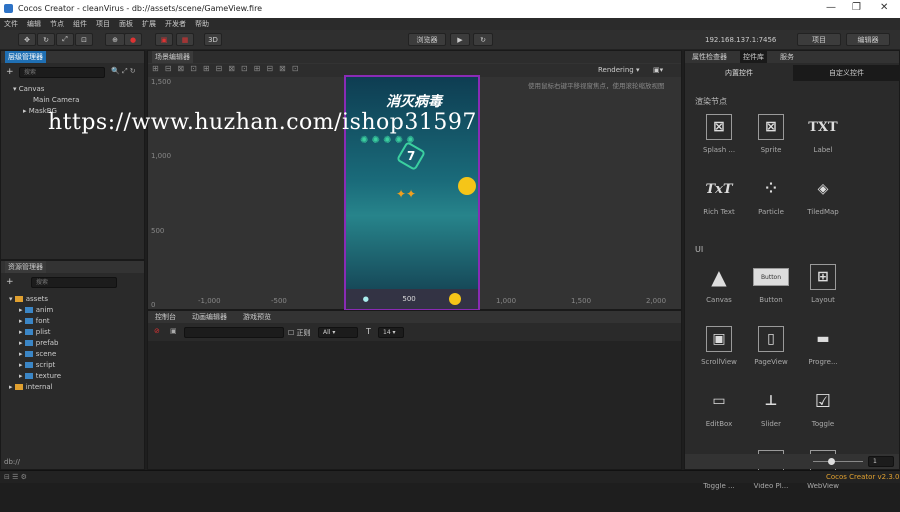 The image size is (900, 512). What do you see at coordinates (172, 57) in the screenshot?
I see `tab-scene: 场景编辑器` at bounding box center [172, 57].